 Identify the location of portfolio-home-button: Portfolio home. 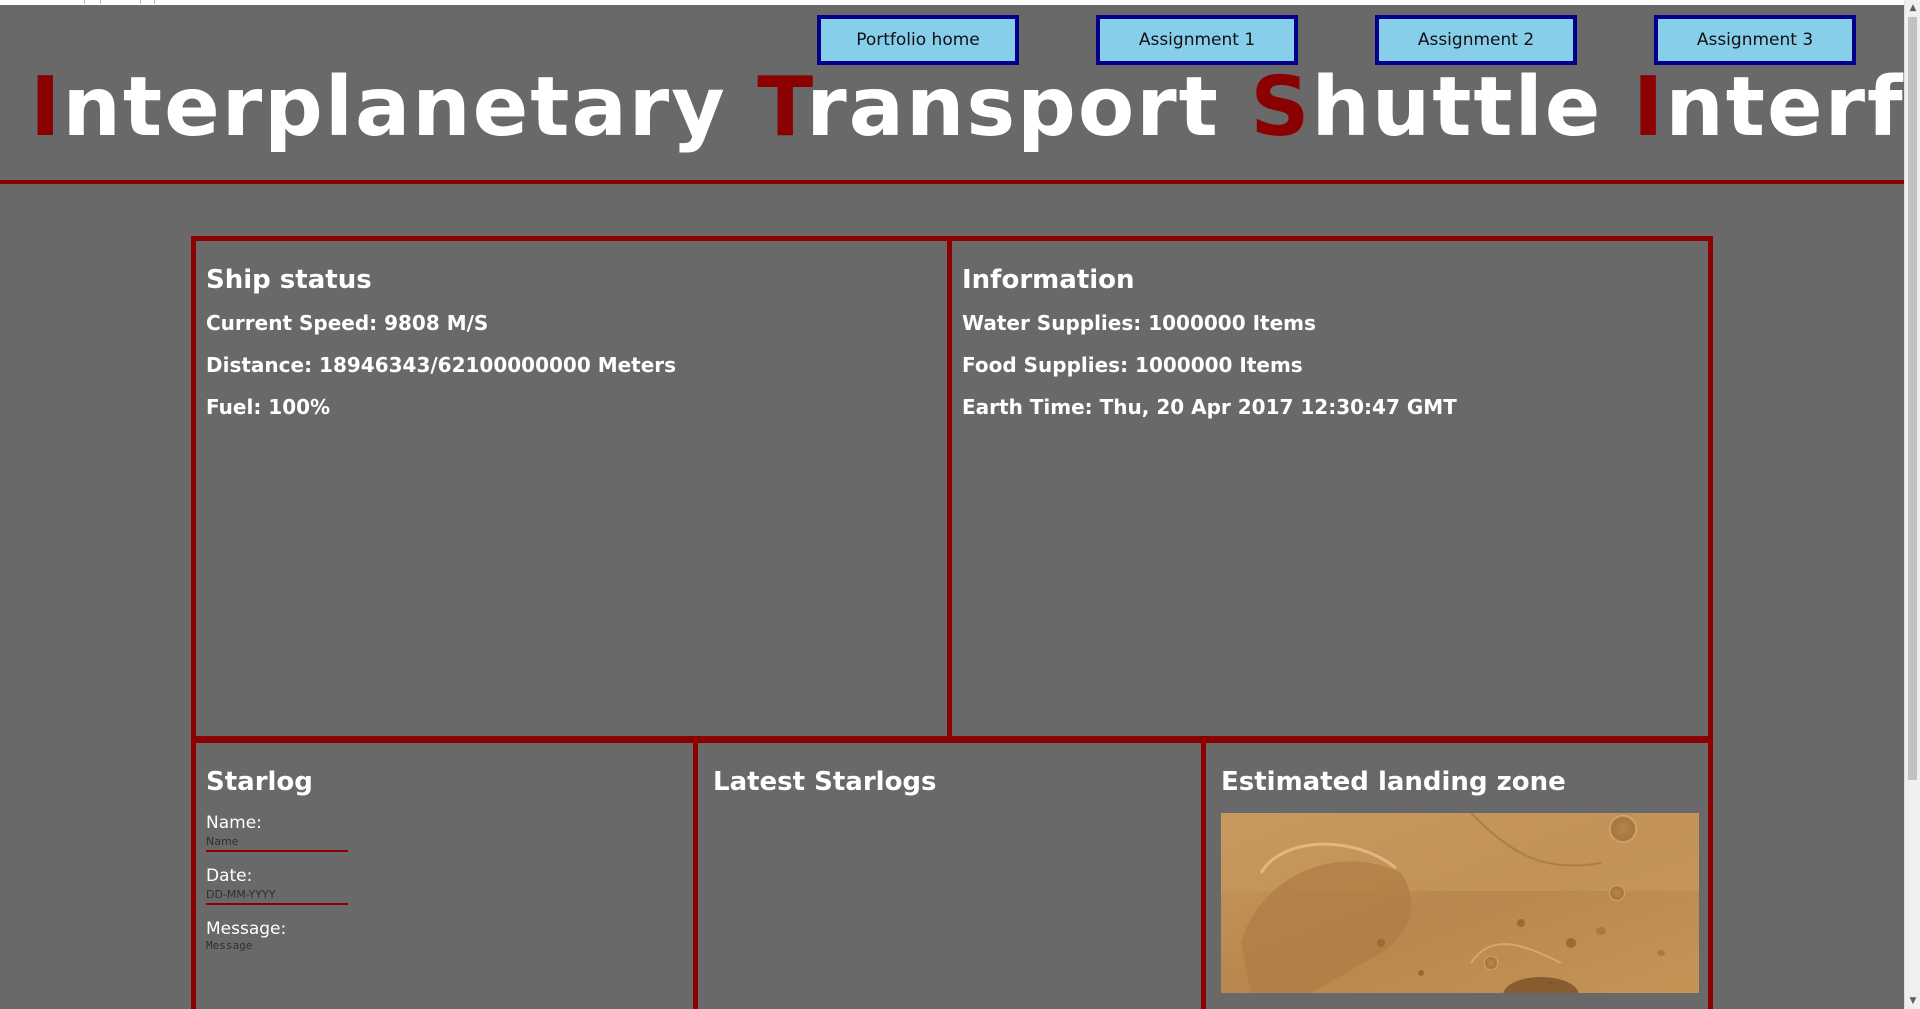
(918, 40).